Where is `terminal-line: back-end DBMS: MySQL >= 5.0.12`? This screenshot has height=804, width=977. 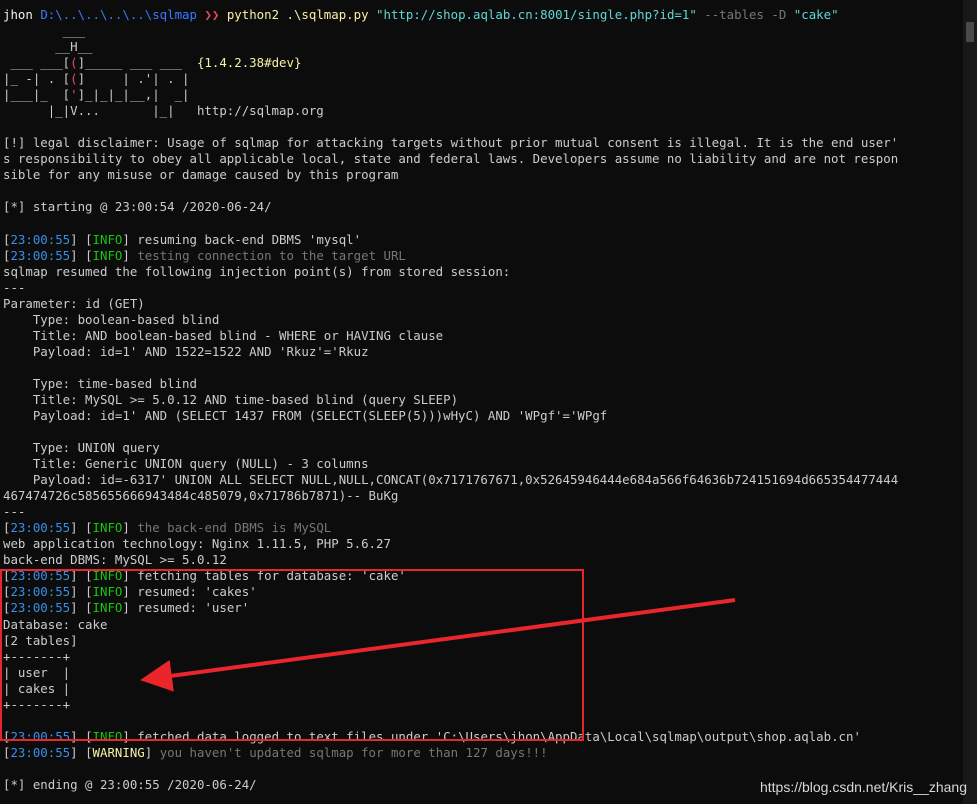
terminal-line: back-end DBMS: MySQL >= 5.0.12 is located at coordinates (115, 560).